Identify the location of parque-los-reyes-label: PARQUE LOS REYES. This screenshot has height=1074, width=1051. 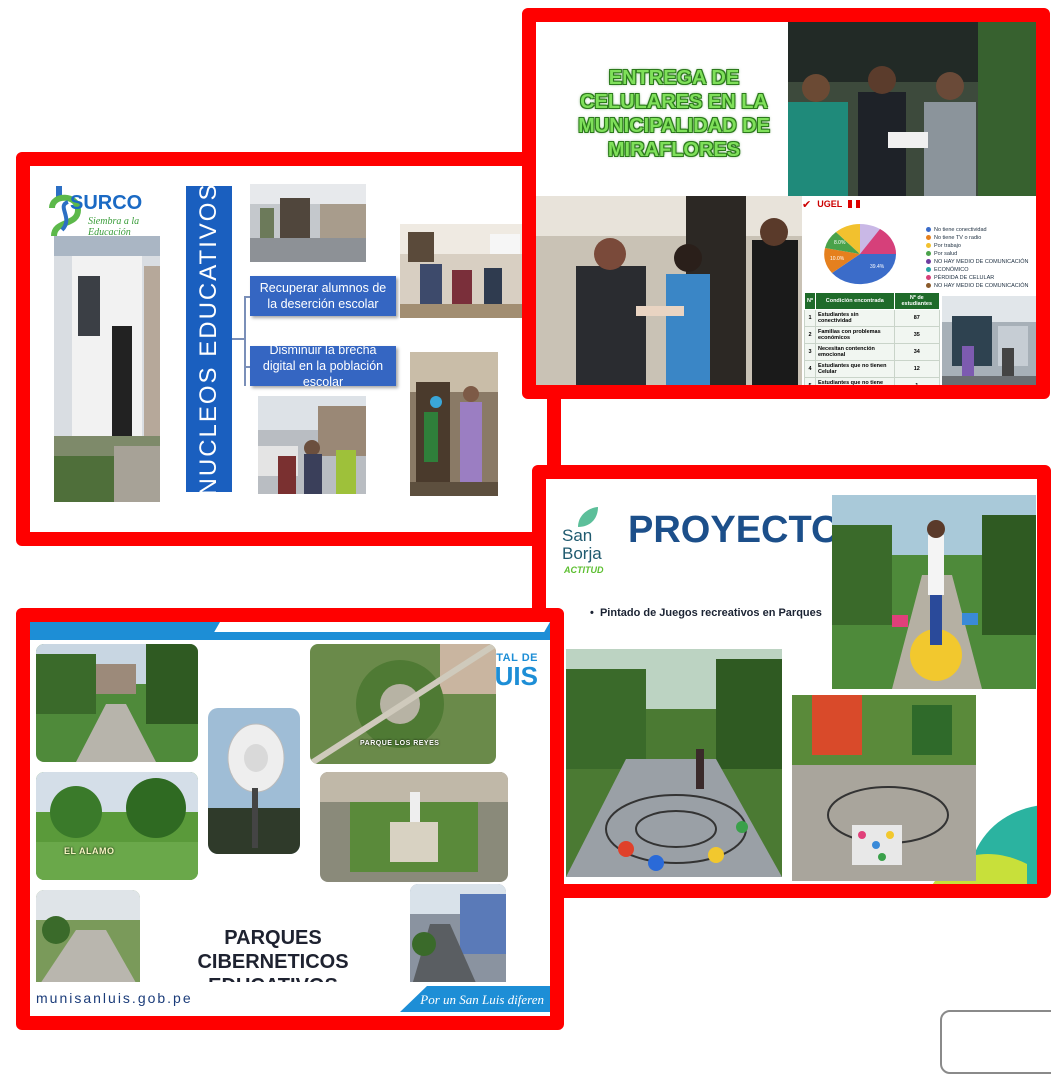
(400, 743).